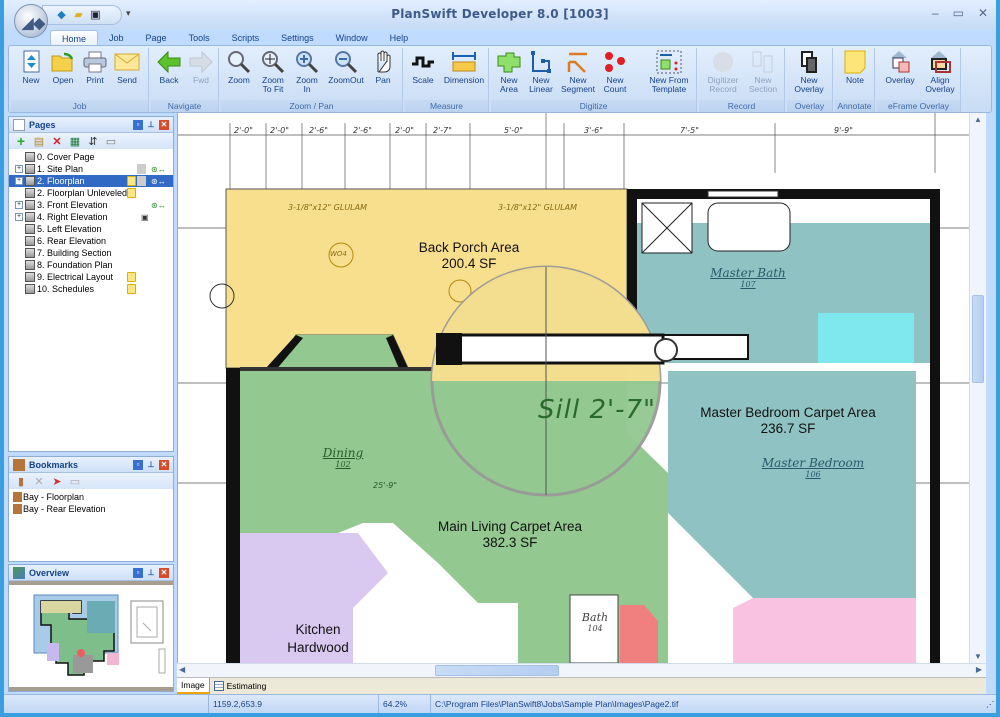 Image resolution: width=1000 pixels, height=717 pixels. I want to click on new-from-template-button: New From Template, so click(669, 72).